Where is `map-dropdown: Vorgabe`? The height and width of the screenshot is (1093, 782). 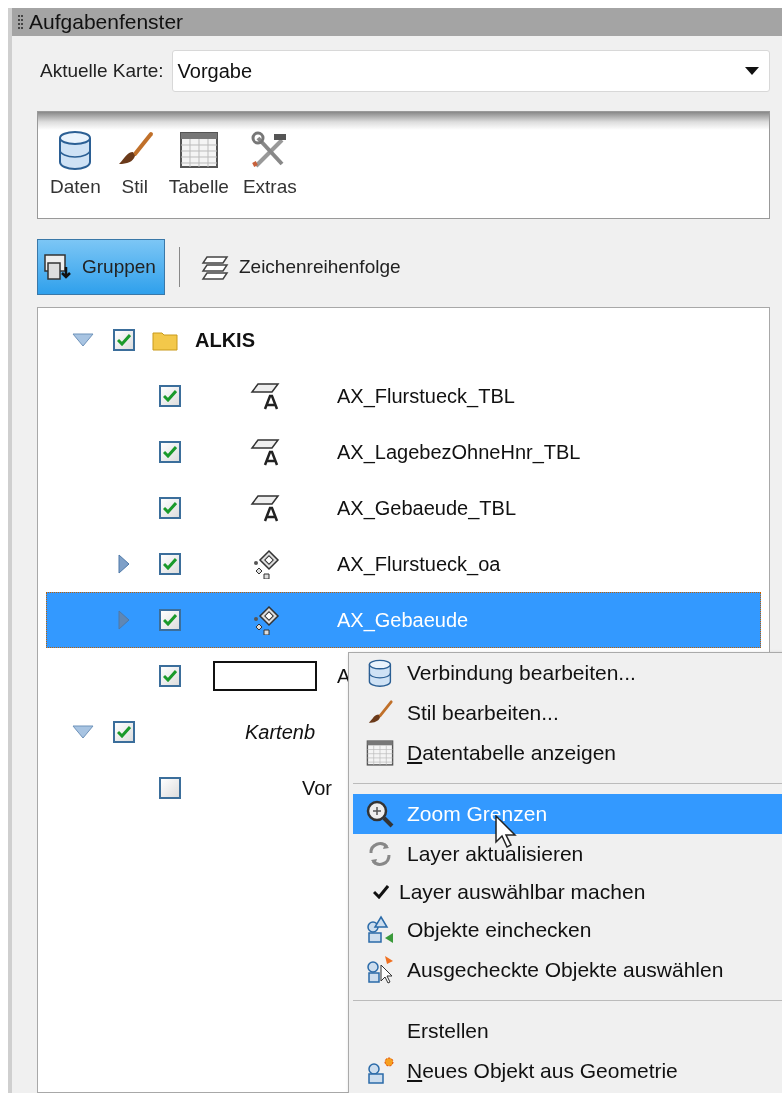
map-dropdown: Vorgabe is located at coordinates (470, 71).